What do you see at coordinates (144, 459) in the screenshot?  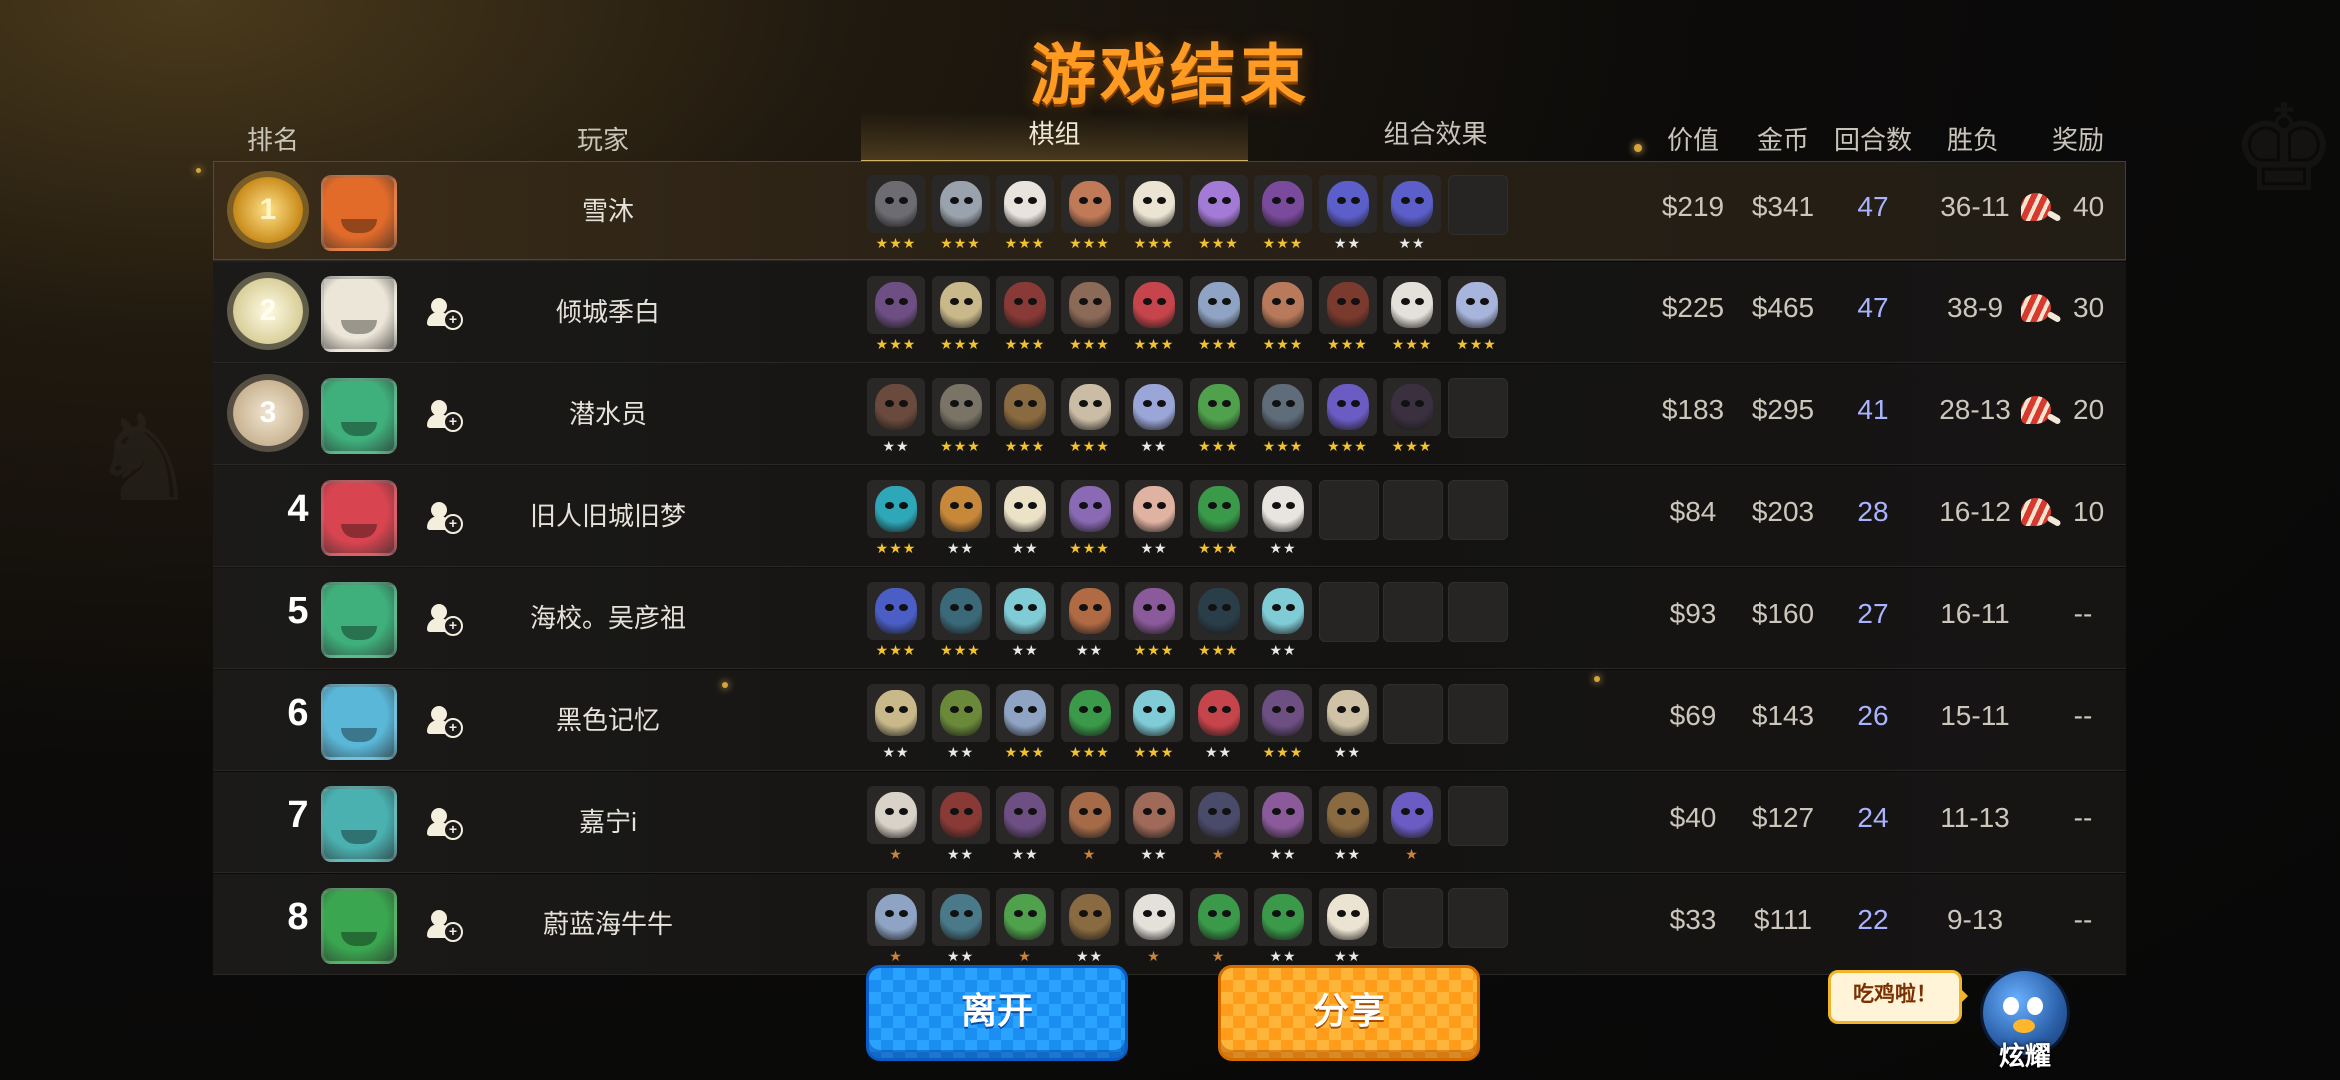 I see `chess-piece-decoration-left: ♞` at bounding box center [144, 459].